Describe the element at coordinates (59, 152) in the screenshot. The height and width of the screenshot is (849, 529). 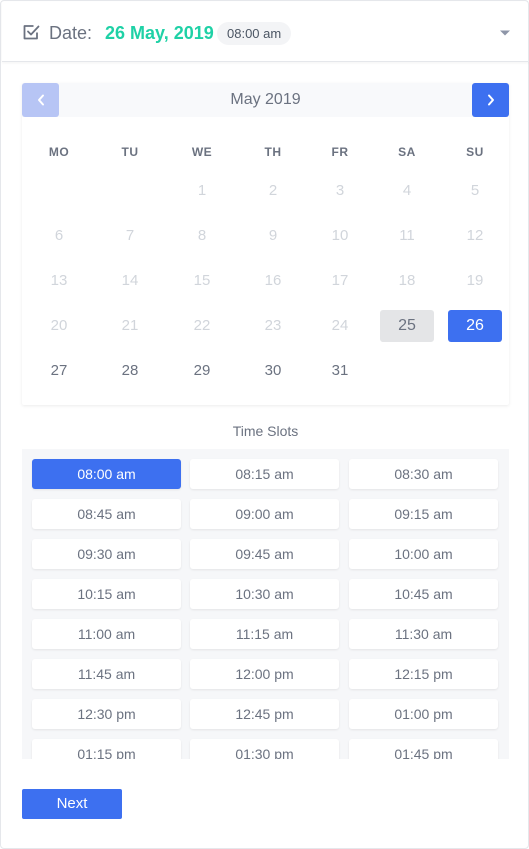
I see `weekday-label: MO` at that location.